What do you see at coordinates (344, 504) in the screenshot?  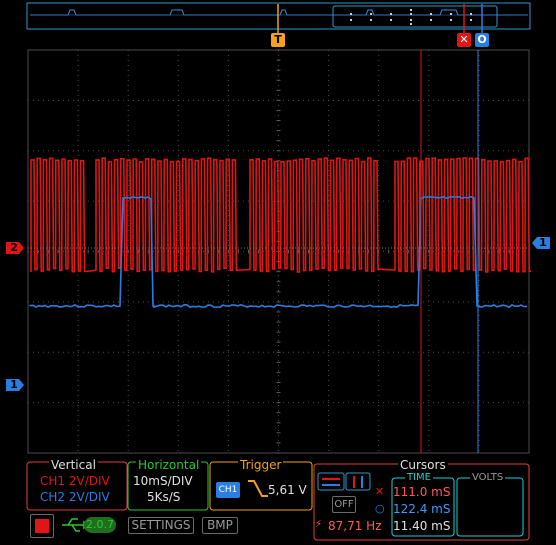 I see `cursor-off-button: OFF` at bounding box center [344, 504].